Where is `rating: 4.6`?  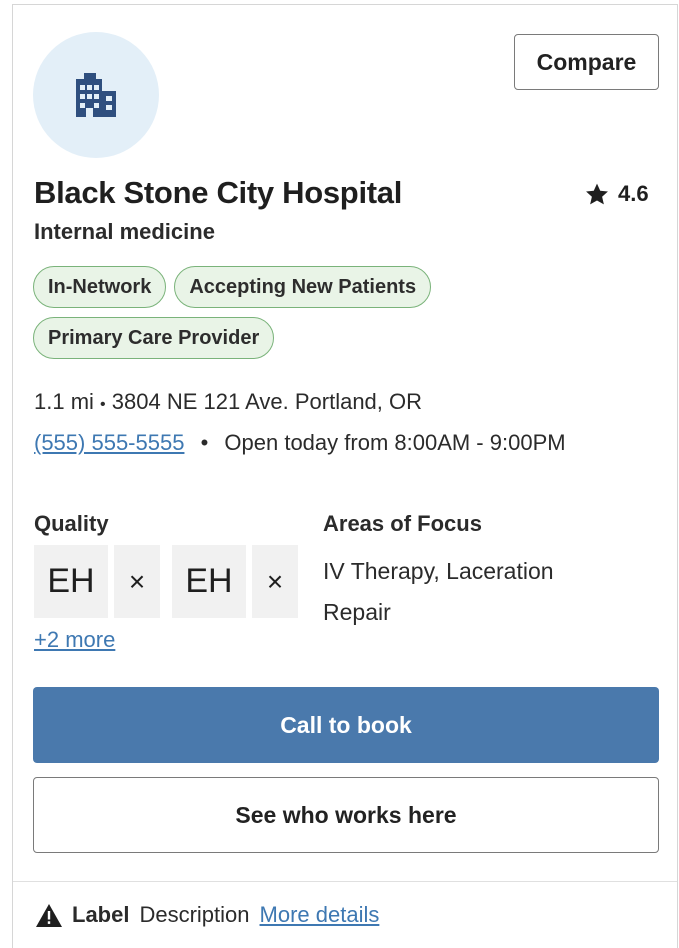
rating: 4.6 is located at coordinates (616, 194).